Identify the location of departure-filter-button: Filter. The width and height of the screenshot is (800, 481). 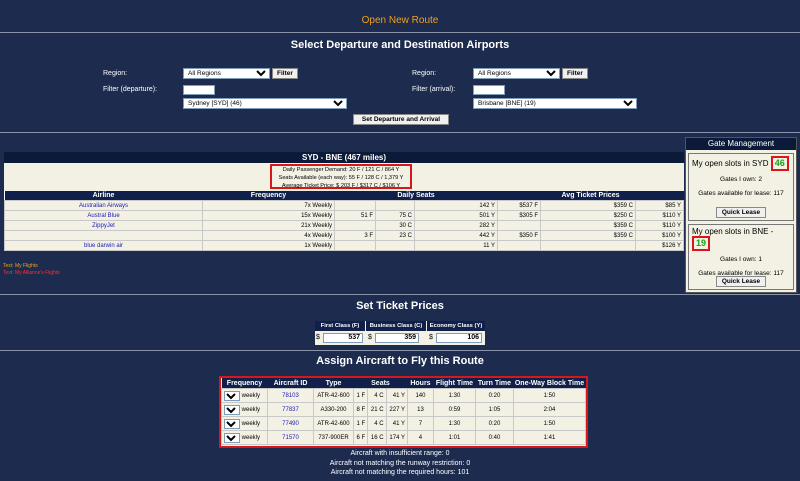
(285, 73).